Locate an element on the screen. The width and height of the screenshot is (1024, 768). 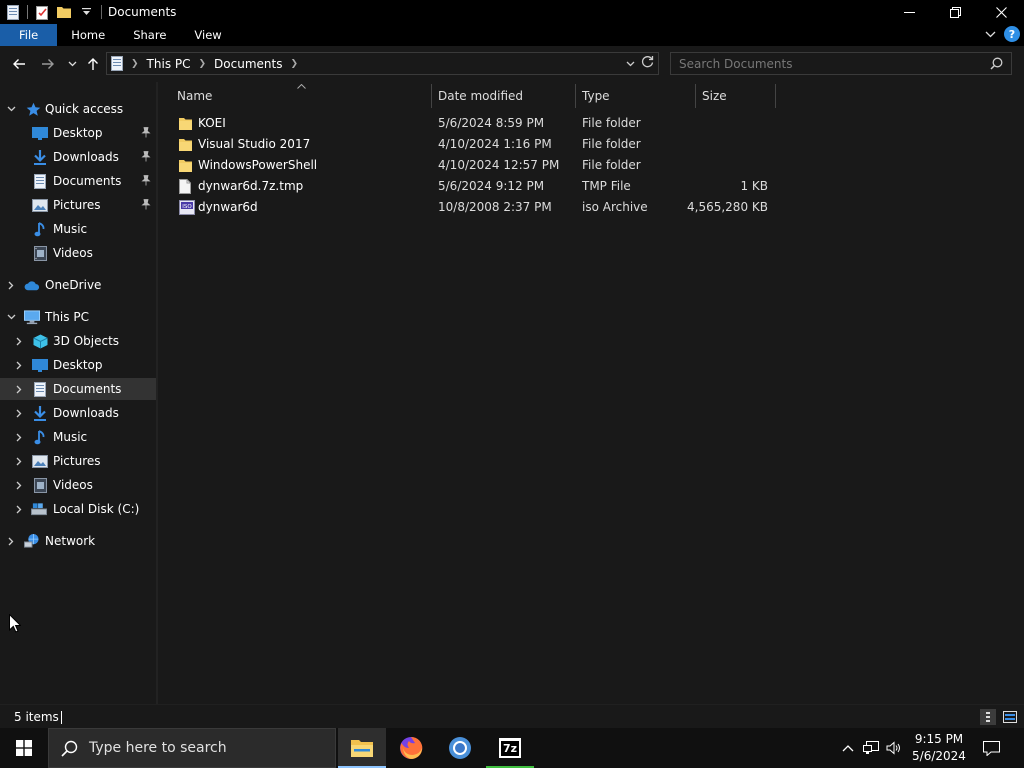
show-hidden-icons-button is located at coordinates (848, 748).